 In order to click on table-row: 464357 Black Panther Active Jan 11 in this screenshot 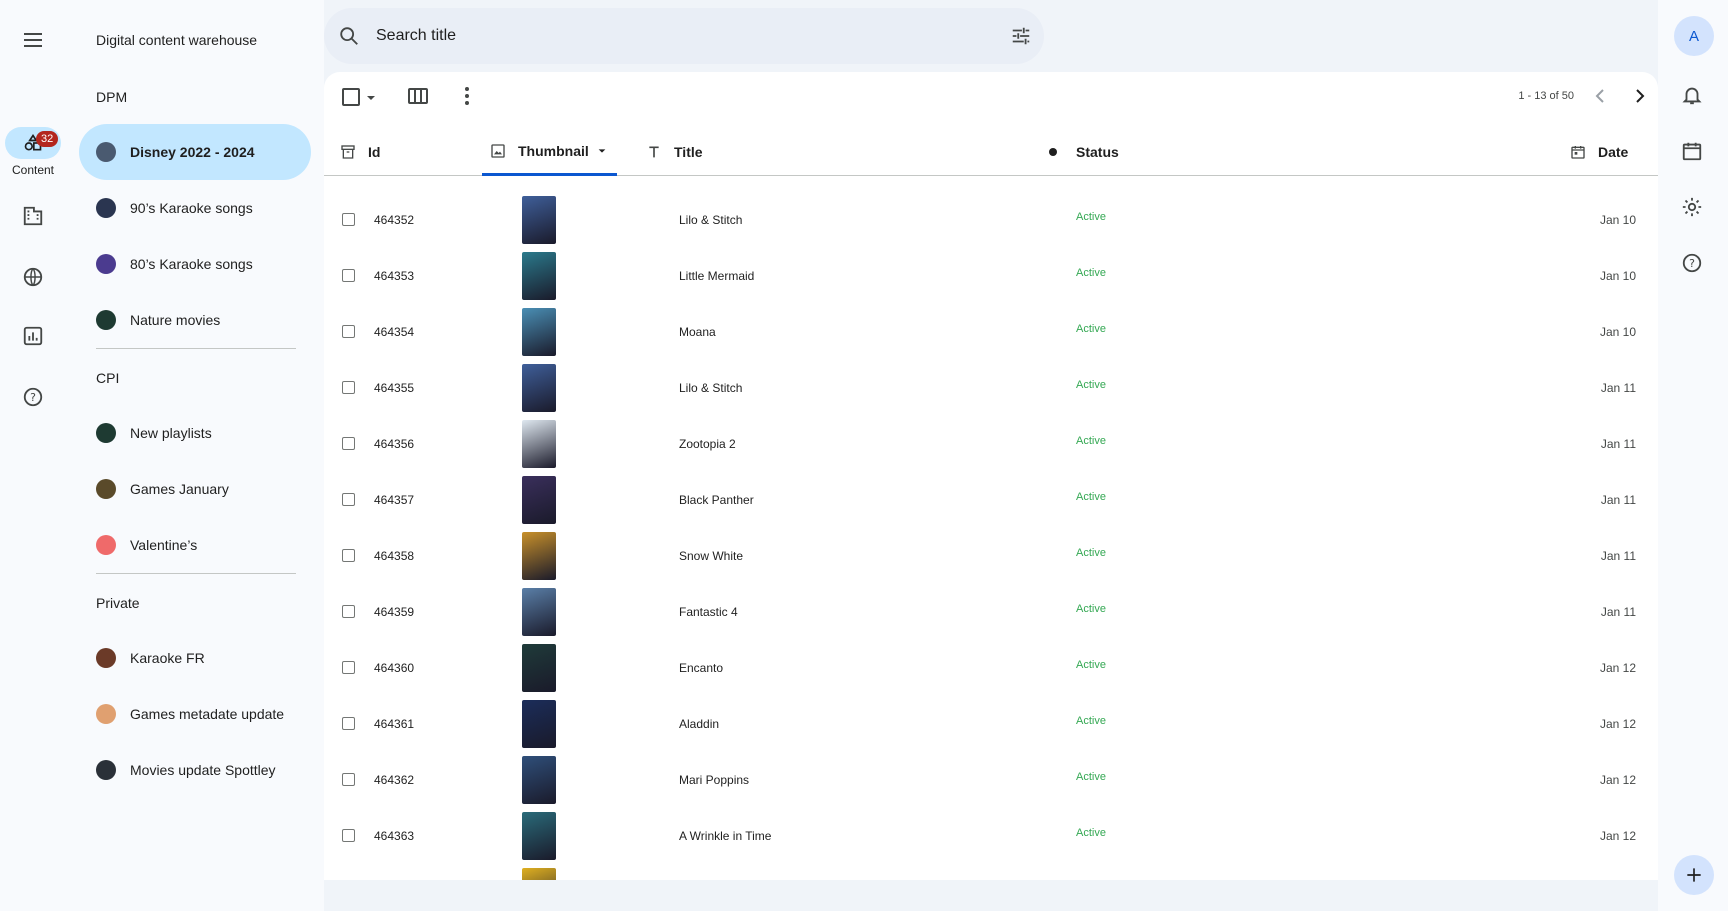, I will do `click(991, 500)`.